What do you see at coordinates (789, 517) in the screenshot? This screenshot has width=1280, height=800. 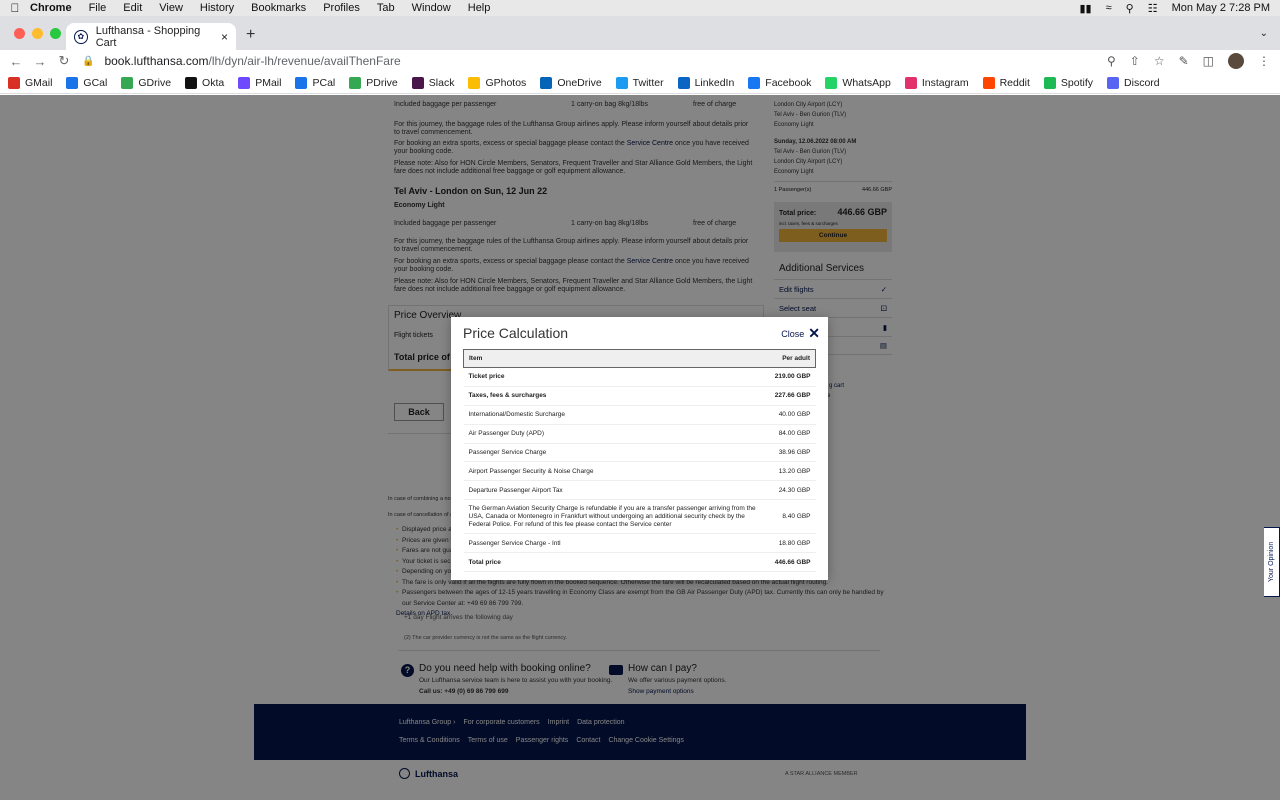 I see `price-item-amount: 8.40 GBP` at bounding box center [789, 517].